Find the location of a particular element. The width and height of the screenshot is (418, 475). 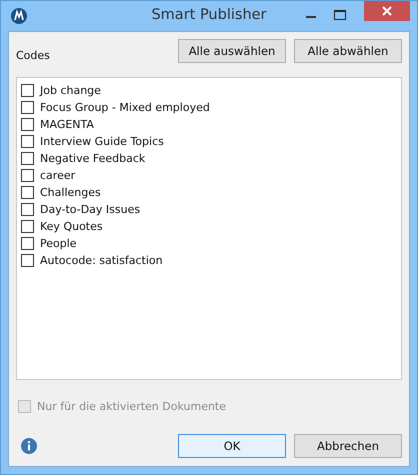

maximize-icon is located at coordinates (340, 15).